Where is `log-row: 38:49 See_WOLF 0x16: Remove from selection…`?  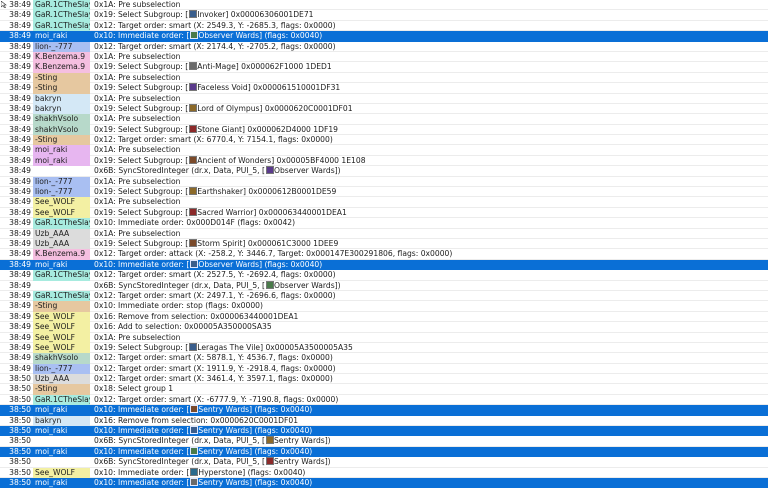
log-row: 38:49 See_WOLF 0x16: Remove from selection… is located at coordinates (384, 317).